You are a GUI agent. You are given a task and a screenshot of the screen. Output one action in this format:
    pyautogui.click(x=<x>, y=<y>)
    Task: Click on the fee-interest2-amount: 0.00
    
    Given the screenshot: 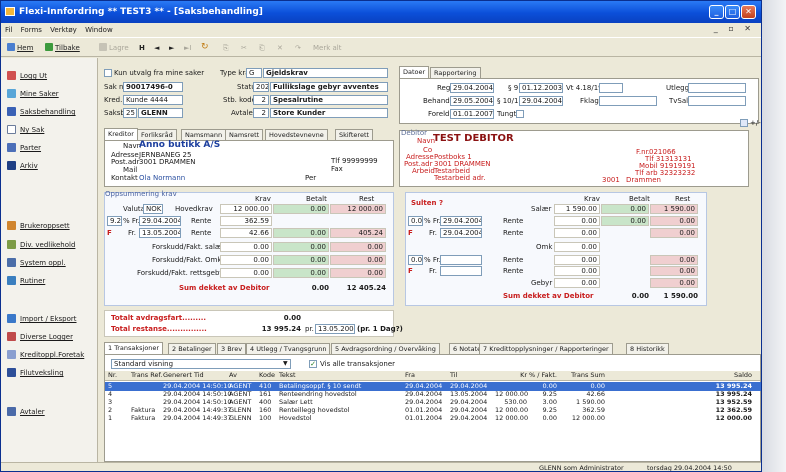 What is the action you would take?
    pyautogui.click(x=577, y=233)
    